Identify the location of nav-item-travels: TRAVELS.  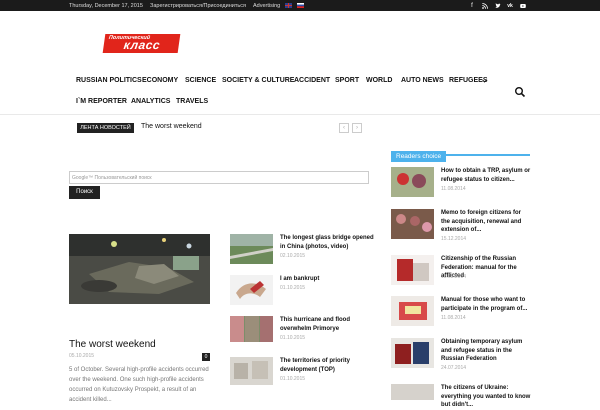
(192, 101).